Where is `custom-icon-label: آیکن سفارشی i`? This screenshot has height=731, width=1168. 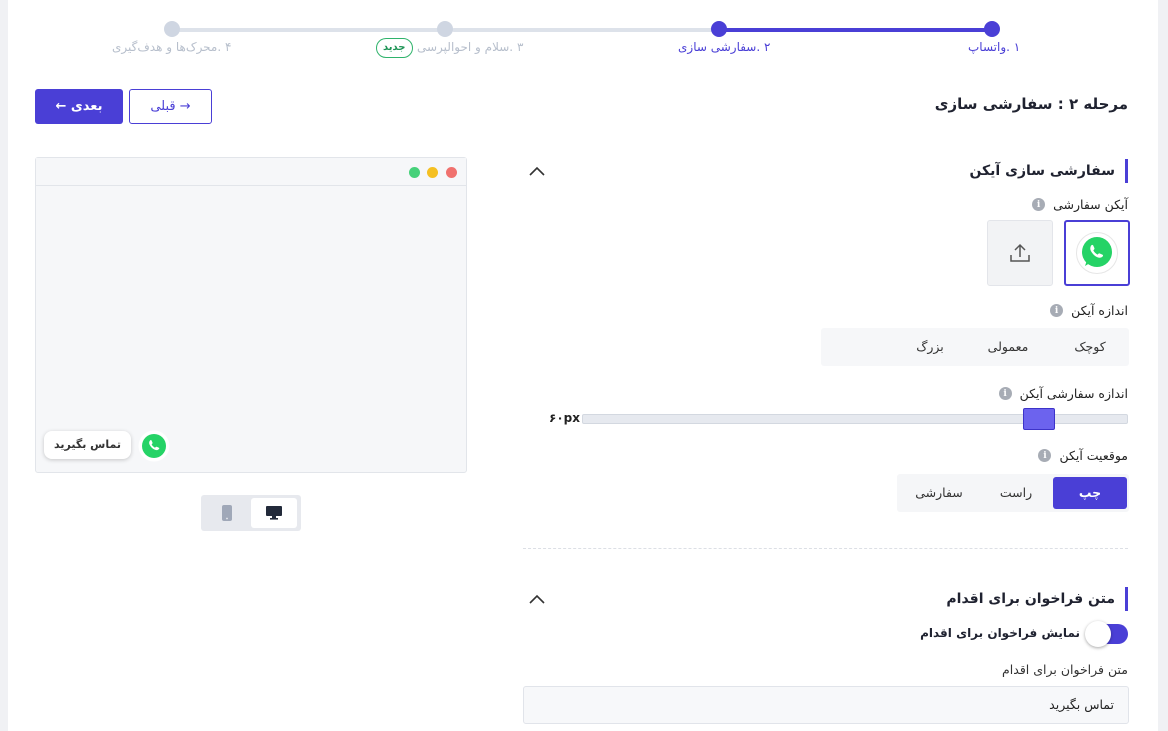
custom-icon-label: آیکن سفارشی i is located at coordinates (1080, 204).